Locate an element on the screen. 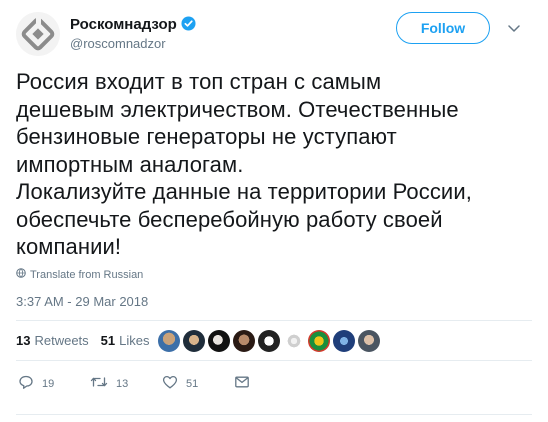 The width and height of the screenshot is (548, 422). like-icon is located at coordinates (170, 383).